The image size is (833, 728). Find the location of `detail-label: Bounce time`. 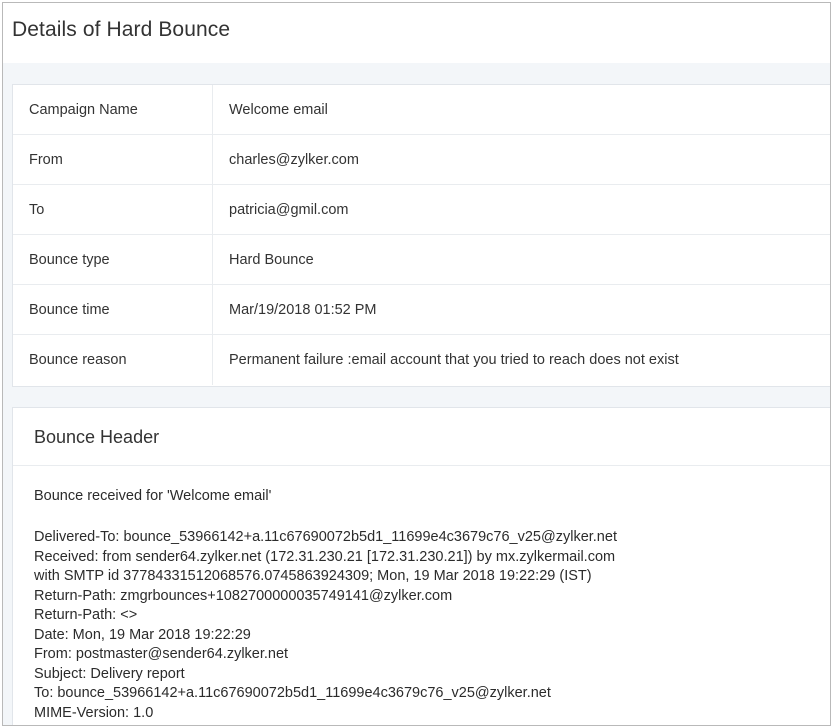

detail-label: Bounce time is located at coordinates (113, 309).